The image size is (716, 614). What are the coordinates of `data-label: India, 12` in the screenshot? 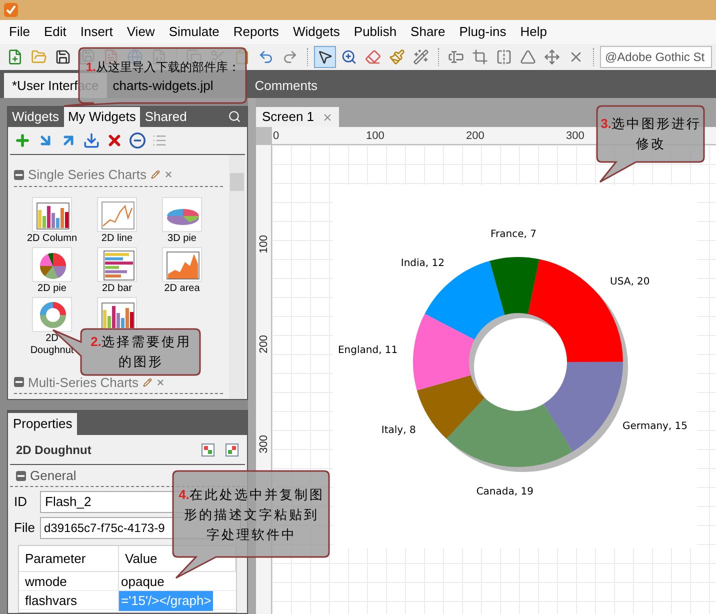 It's located at (422, 263).